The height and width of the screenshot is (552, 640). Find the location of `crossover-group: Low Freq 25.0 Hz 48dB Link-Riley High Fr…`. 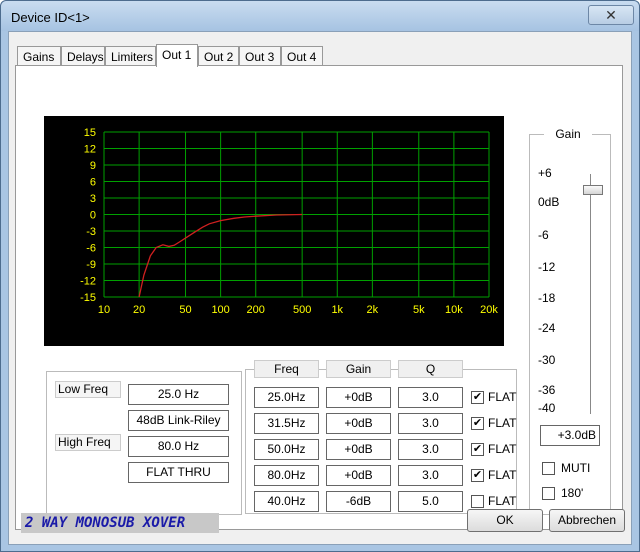

crossover-group: Low Freq 25.0 Hz 48dB Link-Riley High Fr… is located at coordinates (144, 443).